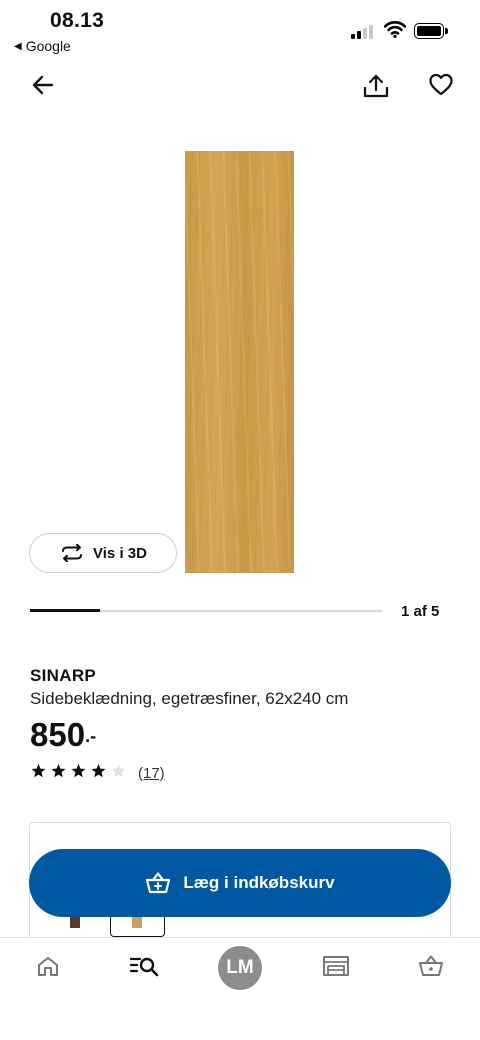 This screenshot has height=1040, width=480. I want to click on add-to-cart-button: Læg i indkøbskurv, so click(240, 883).